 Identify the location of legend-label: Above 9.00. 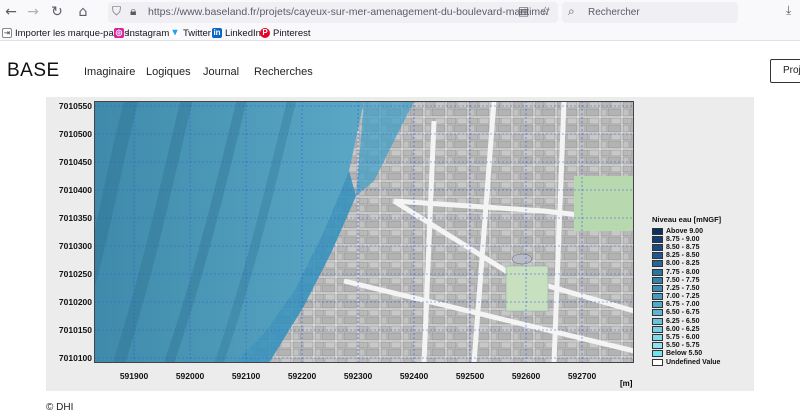
(684, 231).